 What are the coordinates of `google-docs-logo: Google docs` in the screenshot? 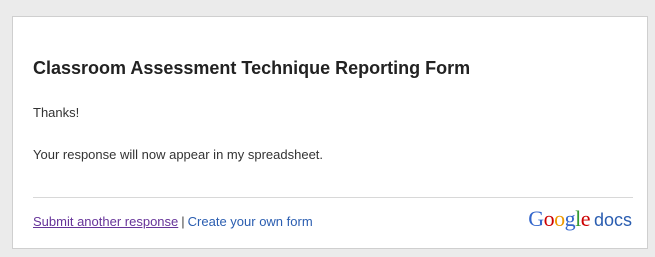 It's located at (580, 219).